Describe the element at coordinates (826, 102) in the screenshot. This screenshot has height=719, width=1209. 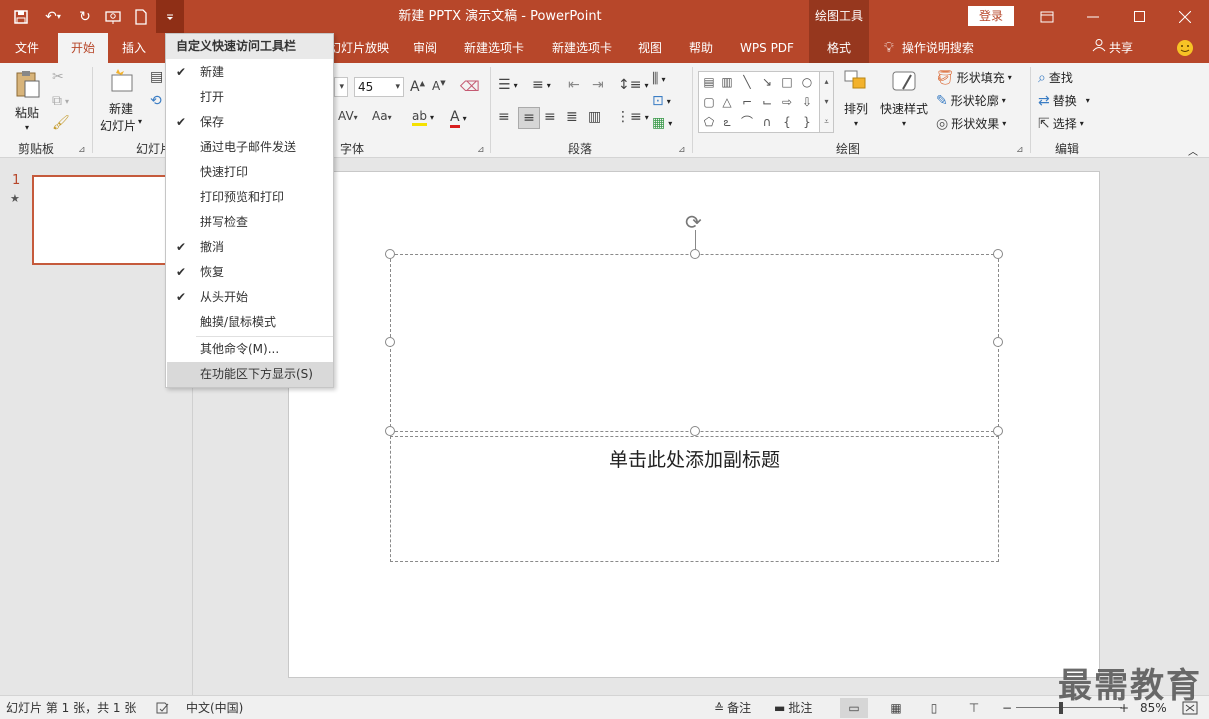
I see `shapes-gallery-scroll: ▴ ▾ ⩡` at that location.